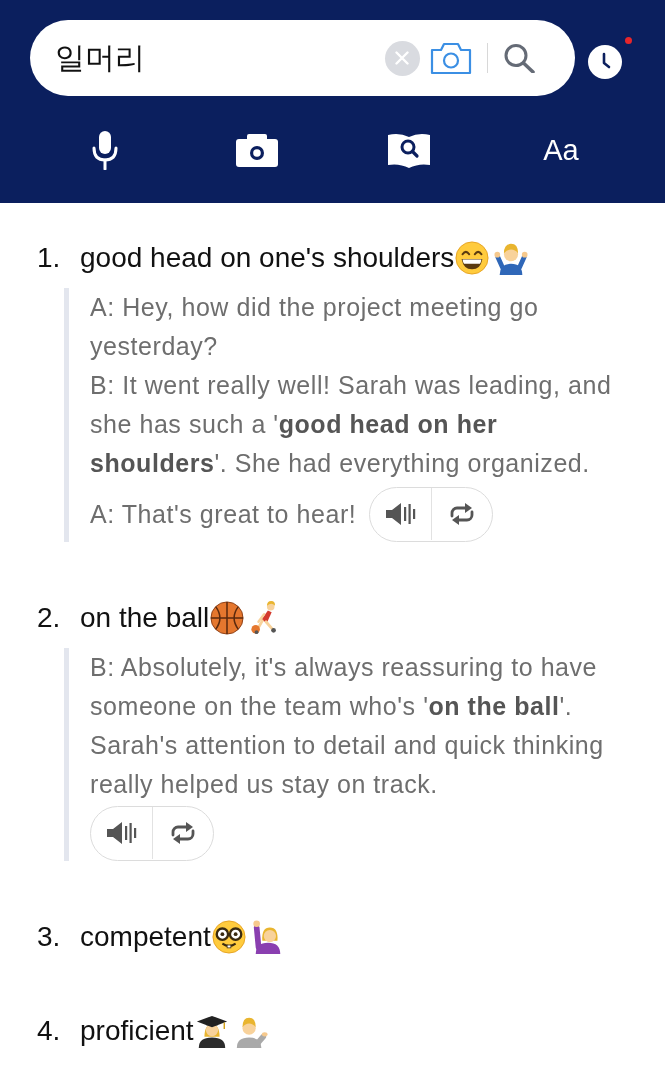 This screenshot has width=665, height=1077. I want to click on dialogue-text: B: It went really well! Sarah was leading, and she has such a 'good head on her shoulders'. She had everything organized., so click(351, 424).